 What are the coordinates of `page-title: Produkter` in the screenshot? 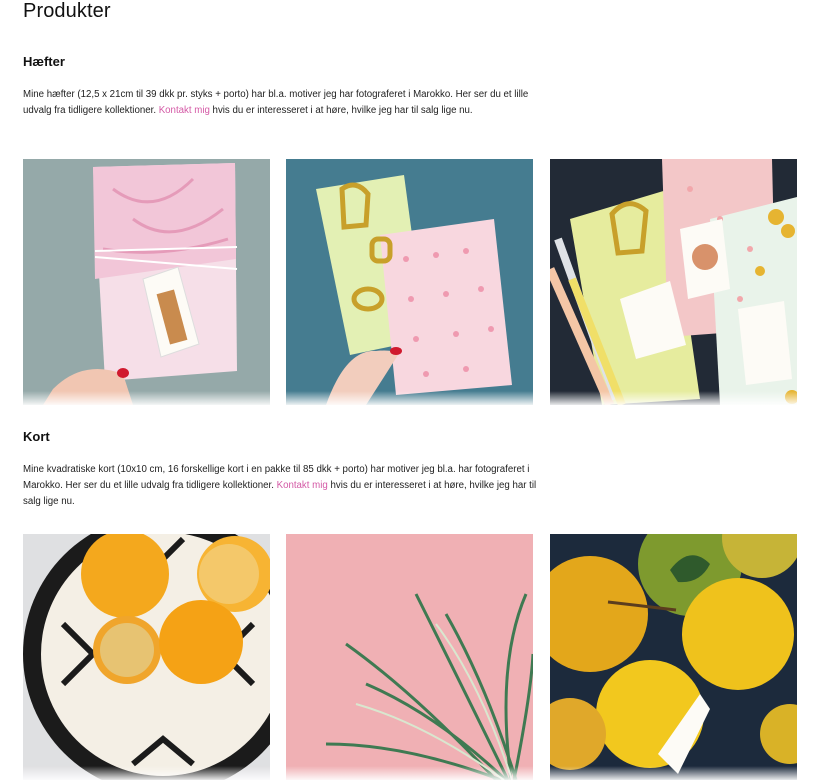 It's located at (67, 11).